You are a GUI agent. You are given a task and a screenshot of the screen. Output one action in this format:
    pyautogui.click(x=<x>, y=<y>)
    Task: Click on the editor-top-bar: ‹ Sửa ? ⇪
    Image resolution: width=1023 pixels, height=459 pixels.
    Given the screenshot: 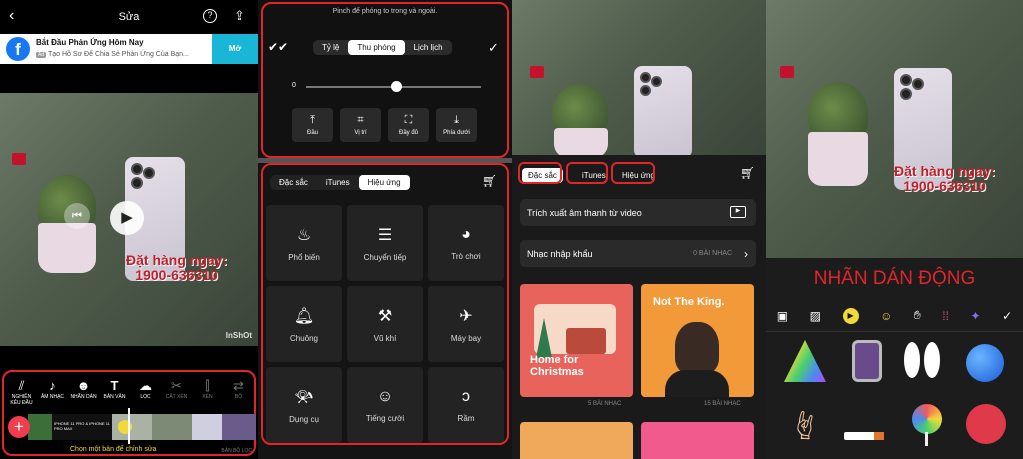 What is the action you would take?
    pyautogui.click(x=129, y=17)
    